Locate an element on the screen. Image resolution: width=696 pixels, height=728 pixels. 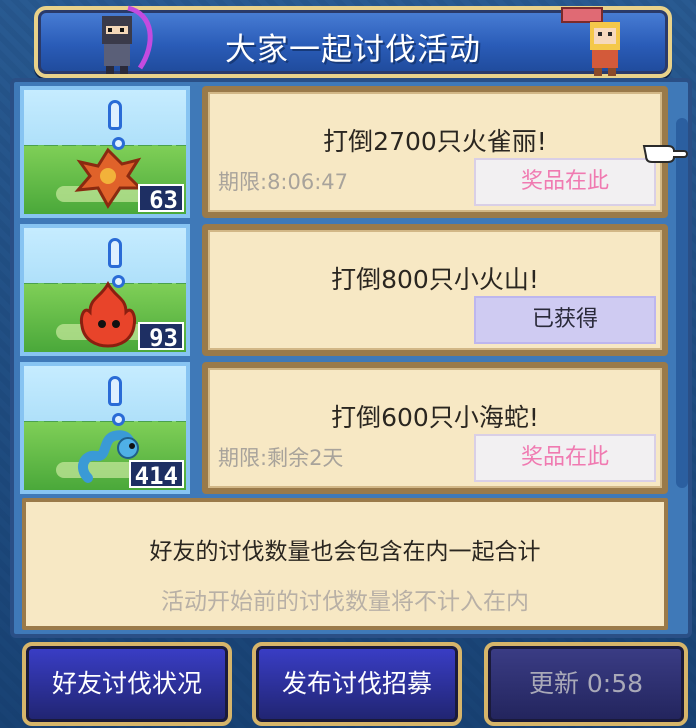
ninja-character-icon is located at coordinates (127, 39).